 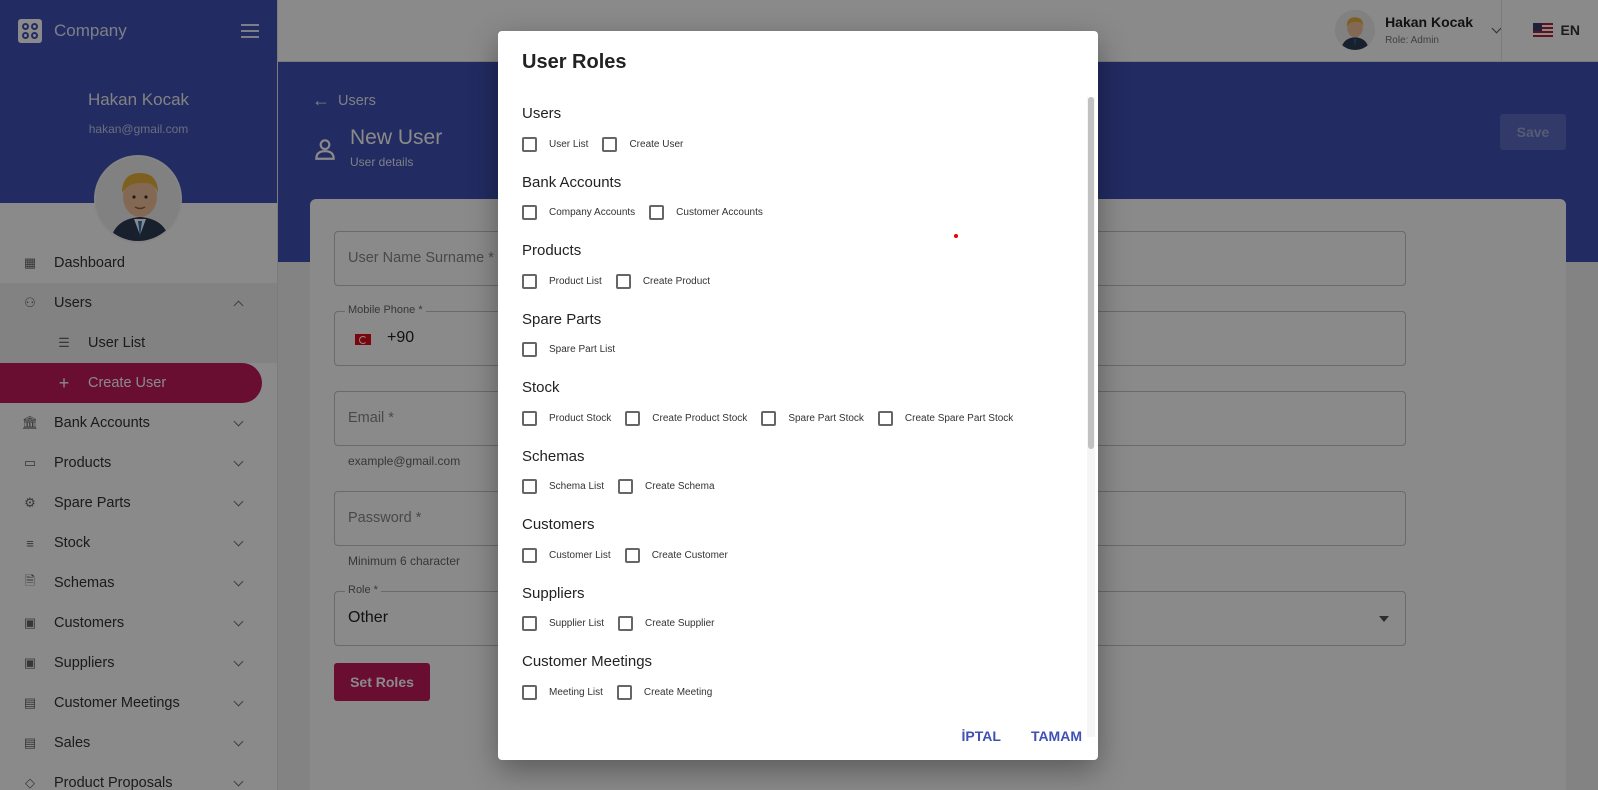 What do you see at coordinates (1007, 736) in the screenshot?
I see `dialog-actions: İPTAL TAMAM` at bounding box center [1007, 736].